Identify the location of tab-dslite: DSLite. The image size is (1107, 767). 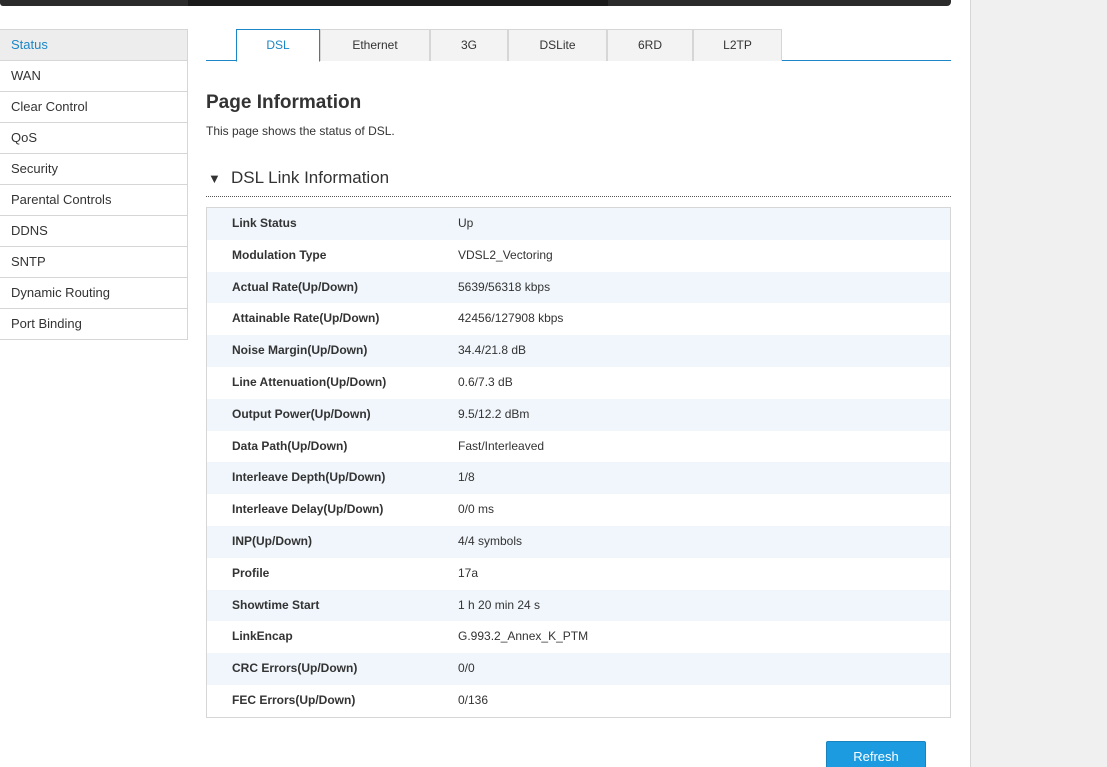
(557, 45).